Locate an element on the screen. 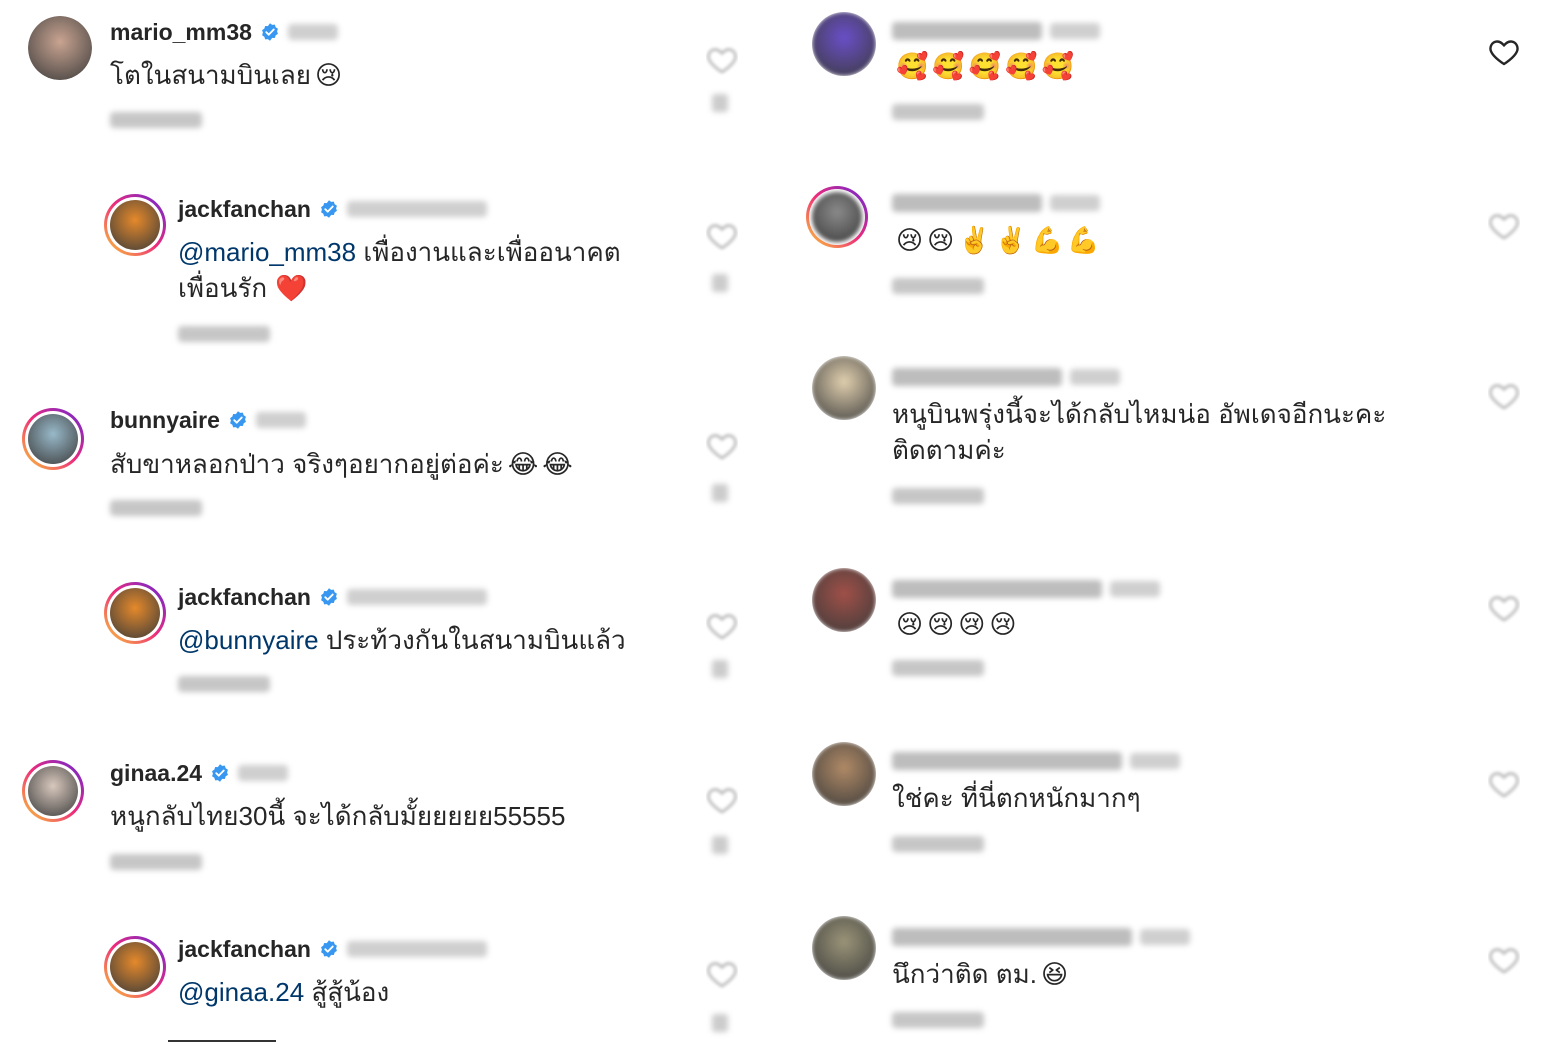 Image resolution: width=1566 pixels, height=1044 pixels. comment-text: โตในสนามบินเลย 😢 is located at coordinates (226, 75).